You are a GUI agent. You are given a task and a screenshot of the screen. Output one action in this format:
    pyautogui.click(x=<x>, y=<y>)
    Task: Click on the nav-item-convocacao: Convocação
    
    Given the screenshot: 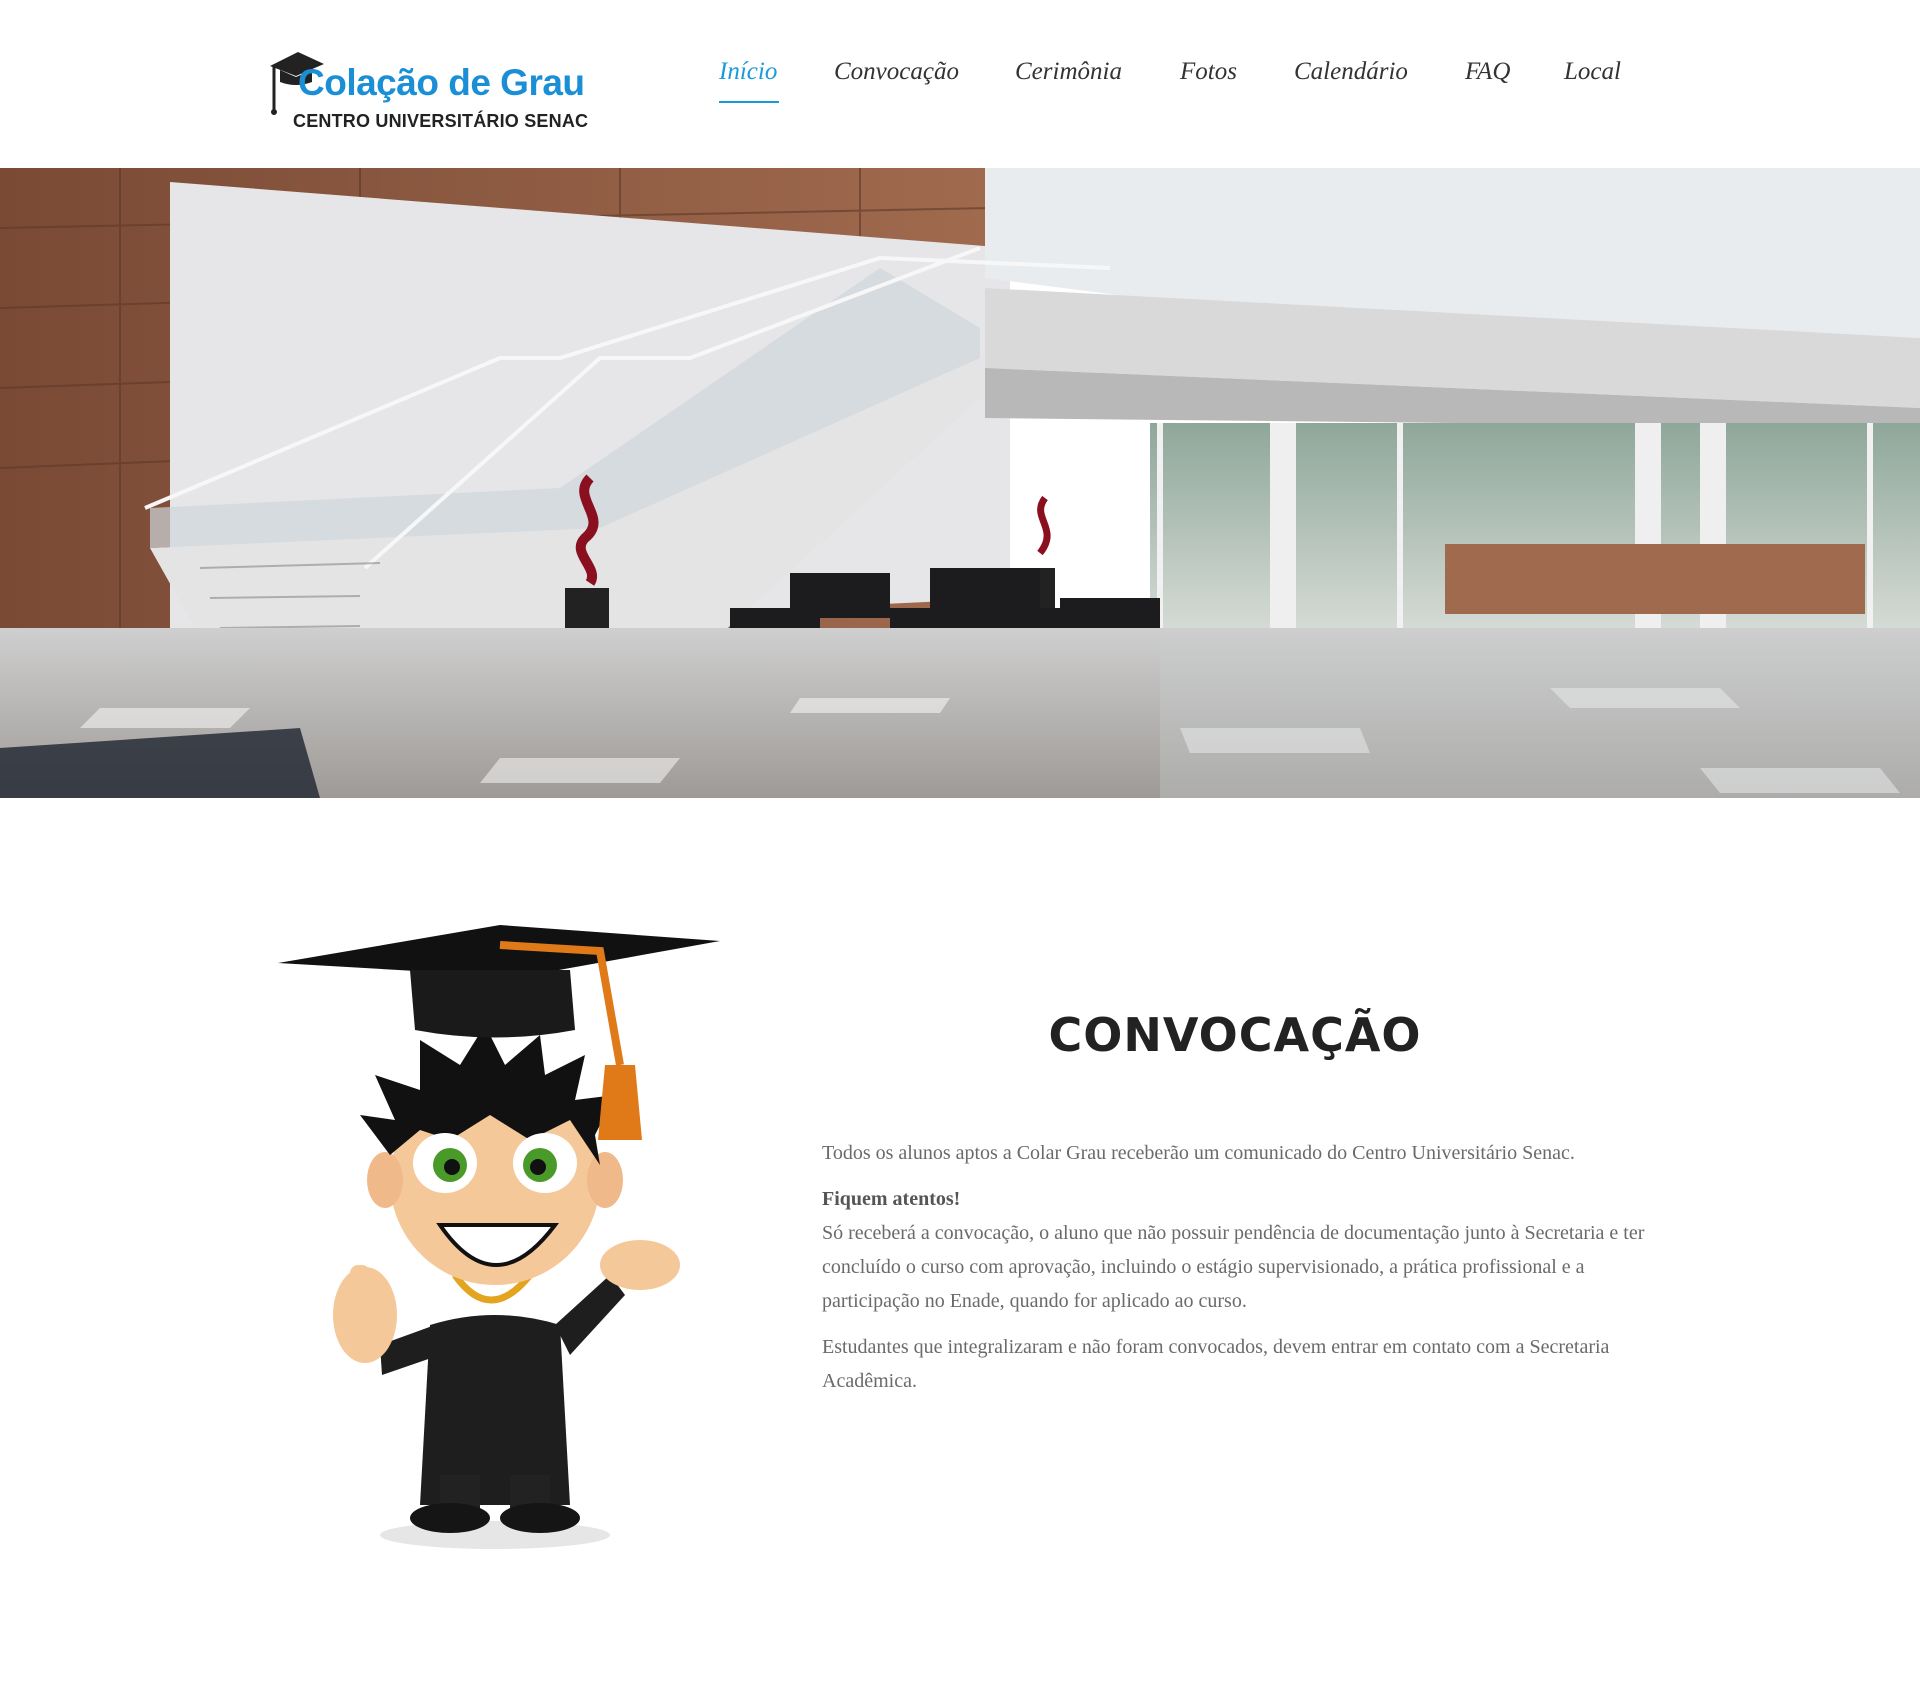 What is the action you would take?
    pyautogui.click(x=896, y=72)
    